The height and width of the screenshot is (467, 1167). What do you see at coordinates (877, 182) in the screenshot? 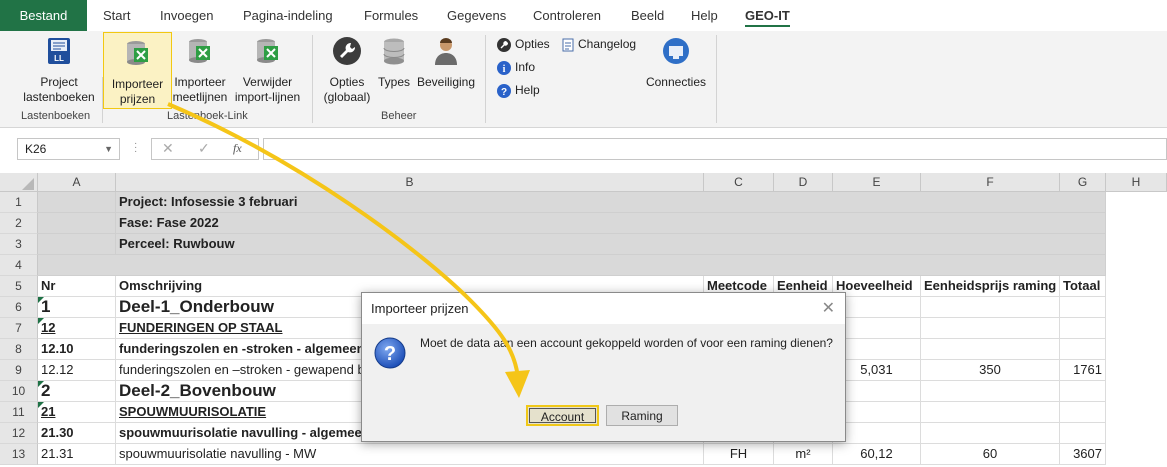
I see `column-header: E` at bounding box center [877, 182].